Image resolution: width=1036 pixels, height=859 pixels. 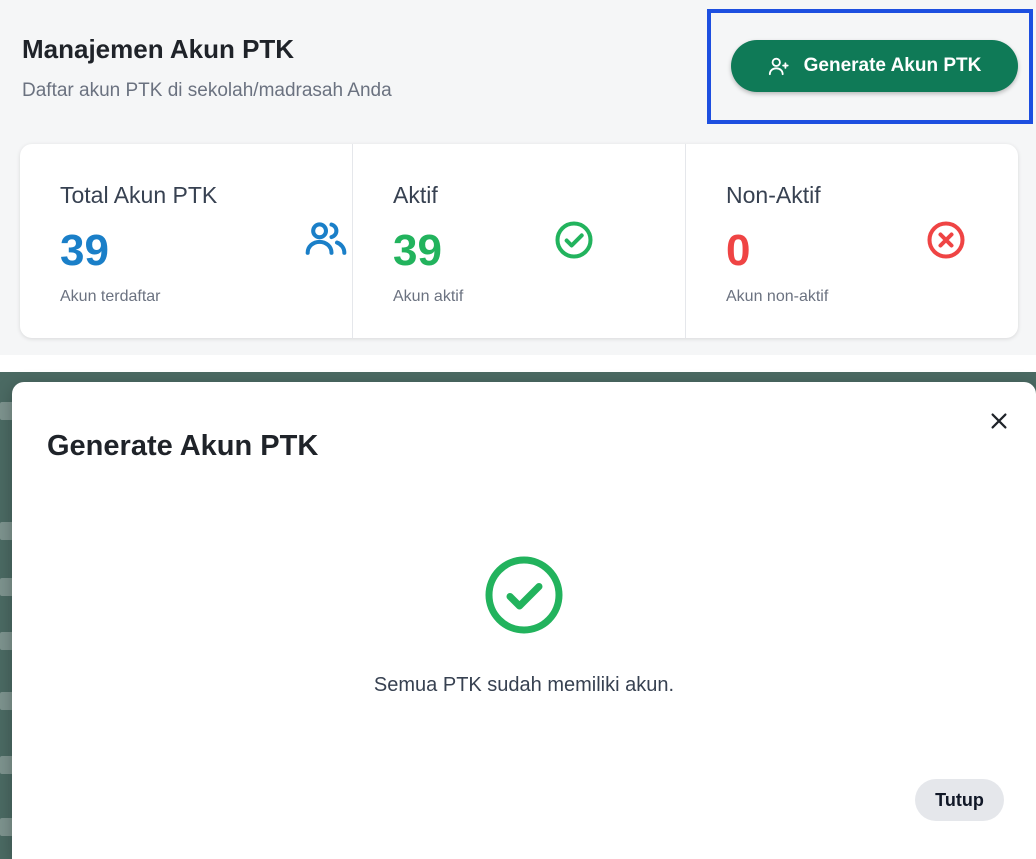 What do you see at coordinates (959, 800) in the screenshot?
I see `tutup-button: Tutup` at bounding box center [959, 800].